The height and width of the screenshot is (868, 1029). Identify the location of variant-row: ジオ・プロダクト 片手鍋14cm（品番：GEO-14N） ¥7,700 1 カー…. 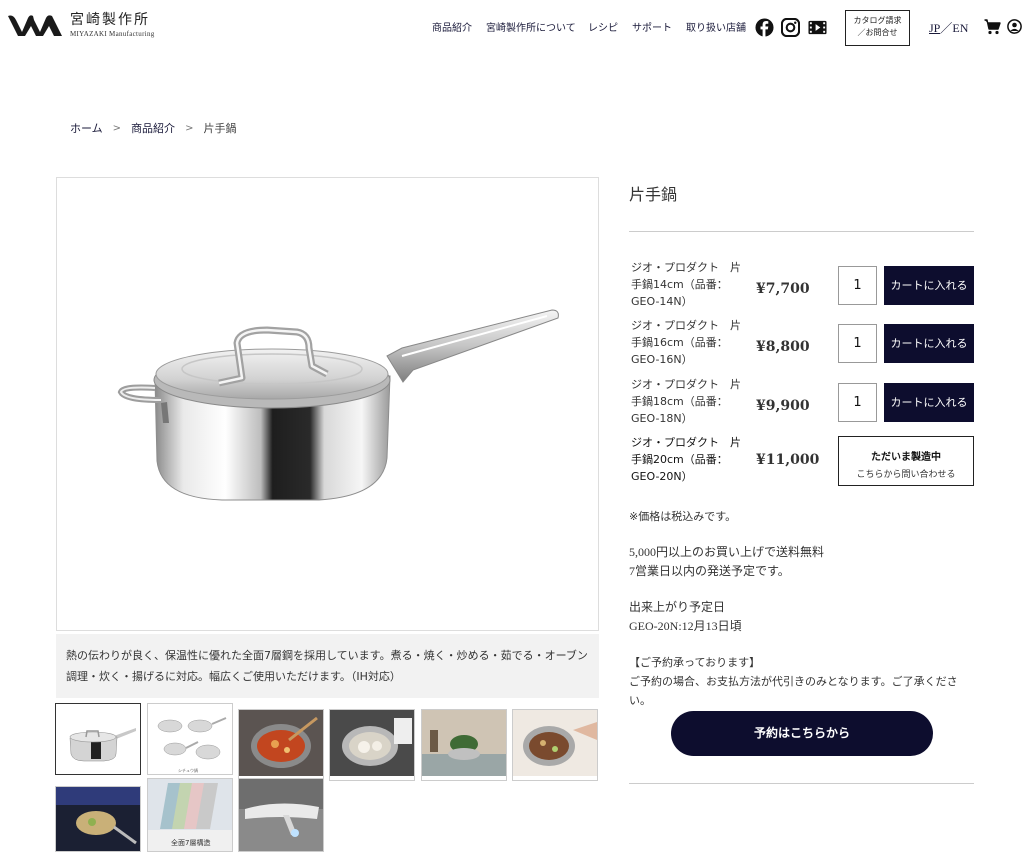
(801, 289).